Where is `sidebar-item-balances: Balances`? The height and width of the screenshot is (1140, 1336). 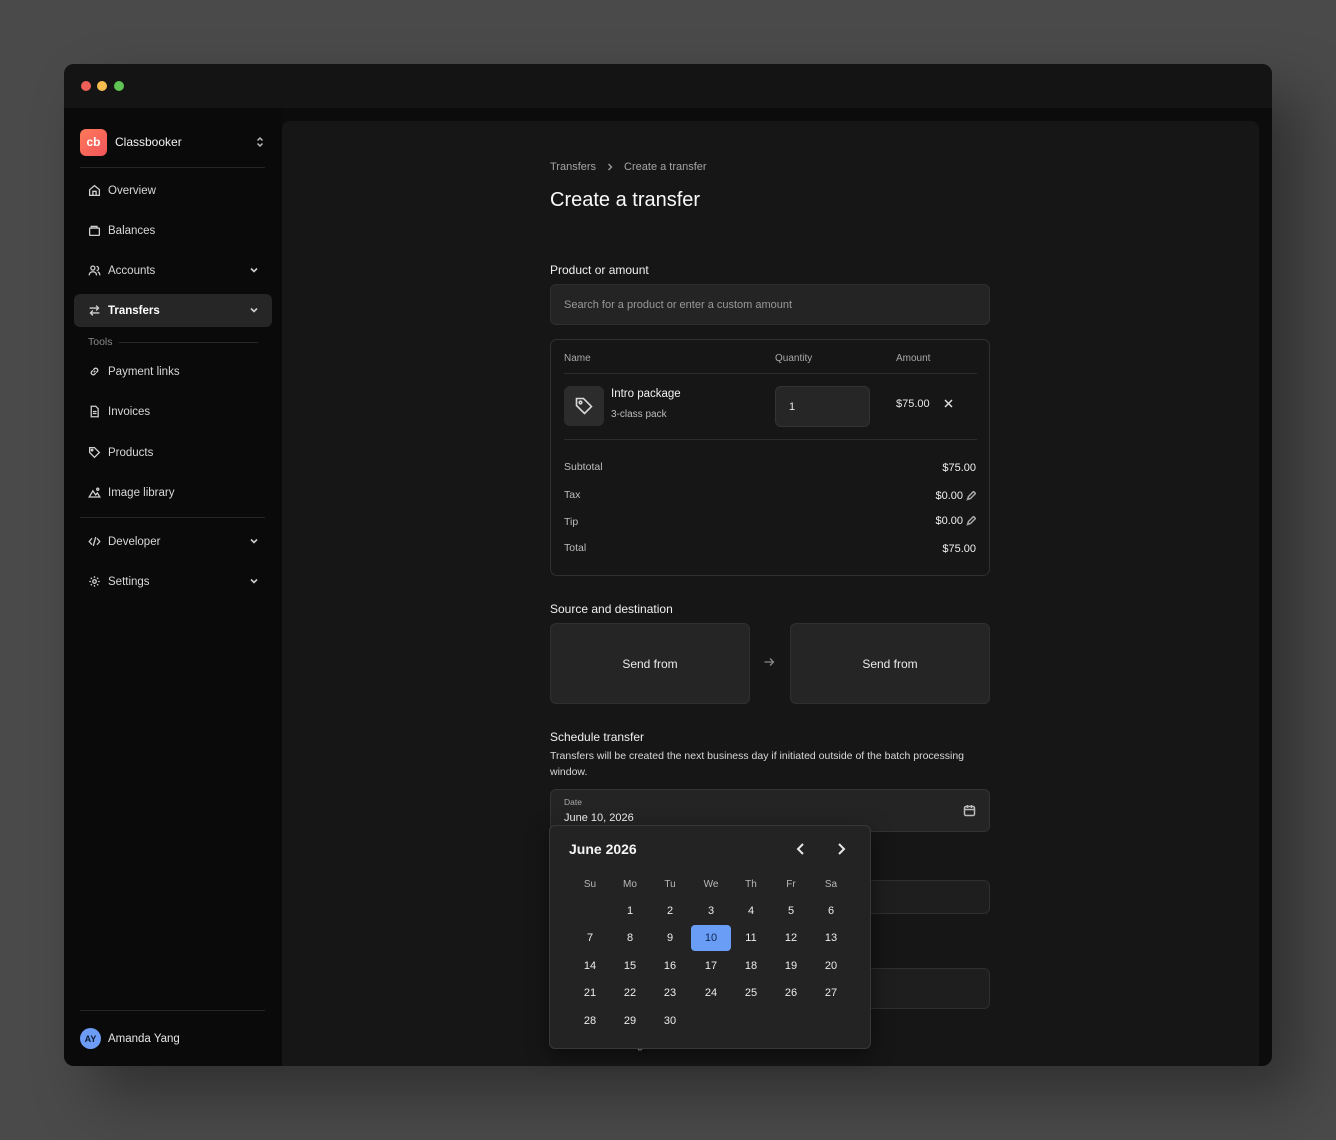
sidebar-item-balances: Balances is located at coordinates (173, 230).